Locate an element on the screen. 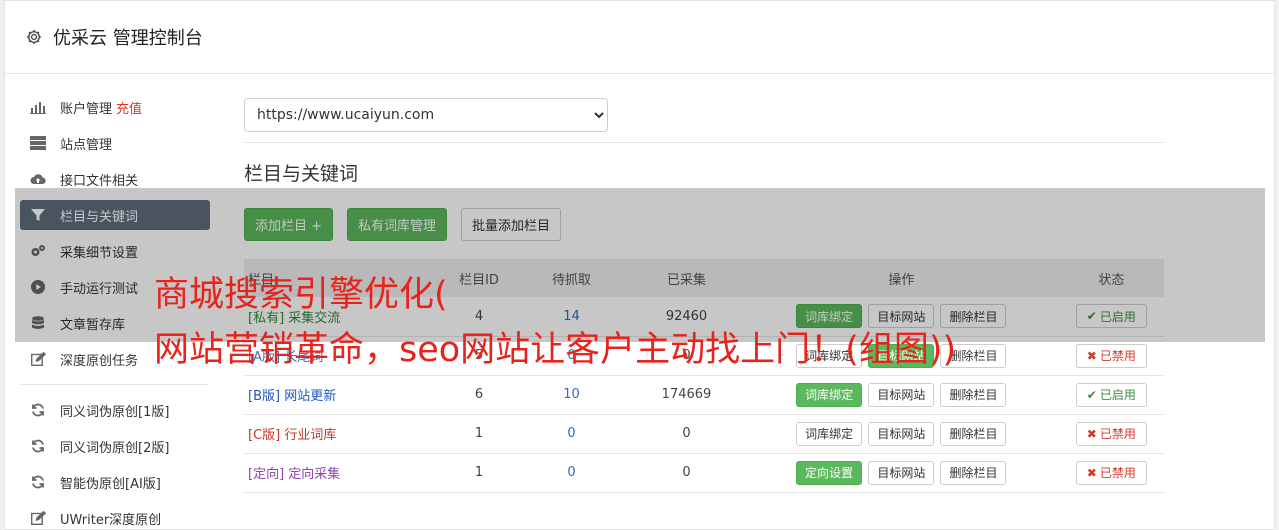 This screenshot has height=530, width=1279. server-icon is located at coordinates (38, 143).